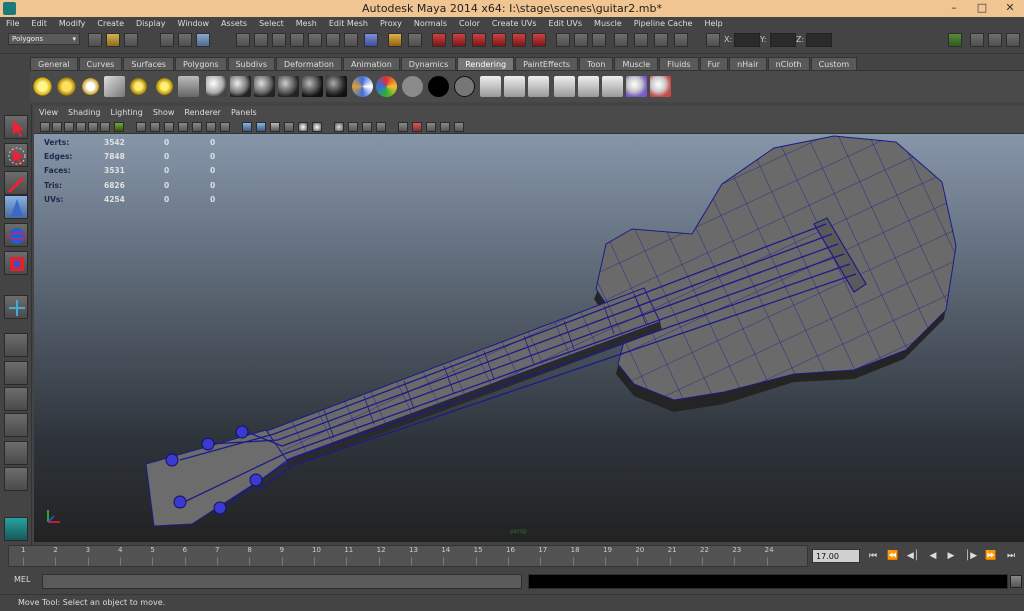  I want to click on select-component-icon, so click(203, 40).